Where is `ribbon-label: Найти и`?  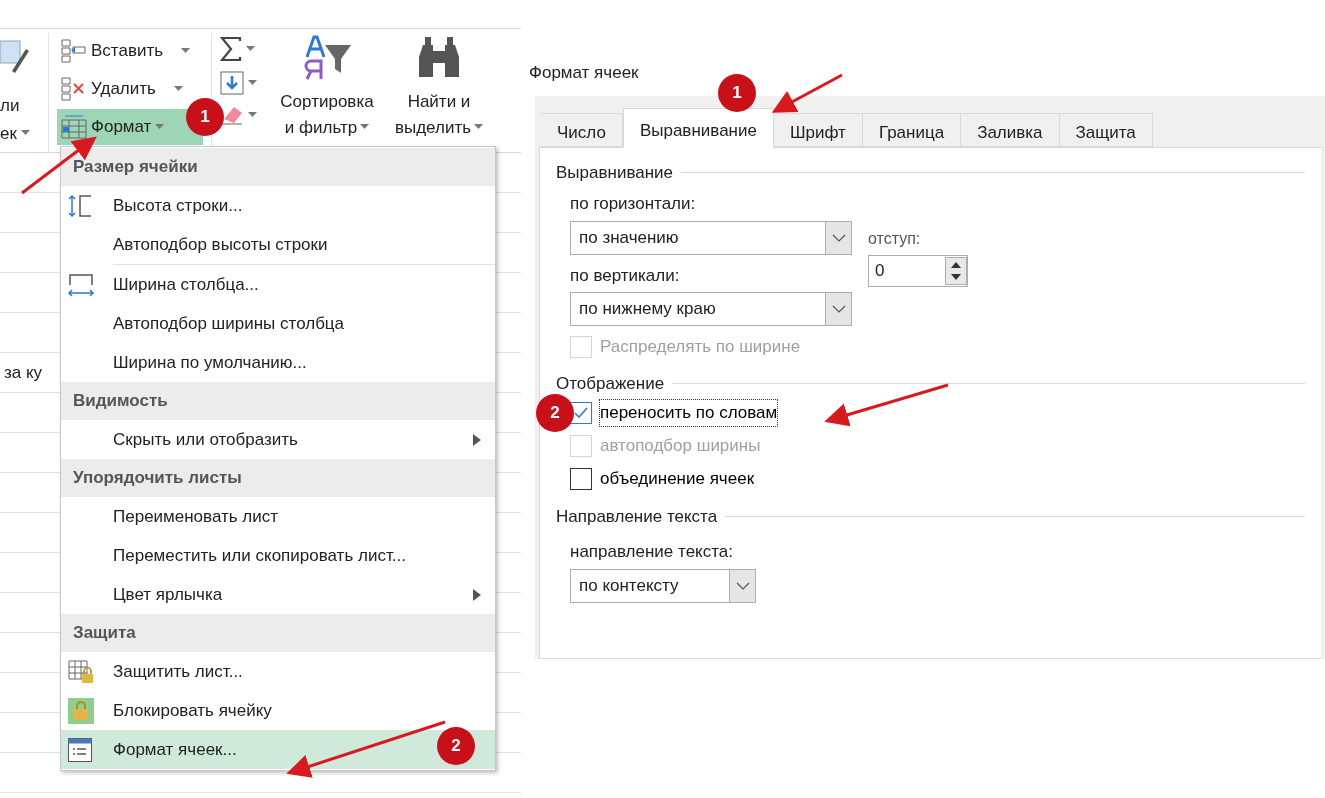
ribbon-label: Найти и is located at coordinates (439, 102).